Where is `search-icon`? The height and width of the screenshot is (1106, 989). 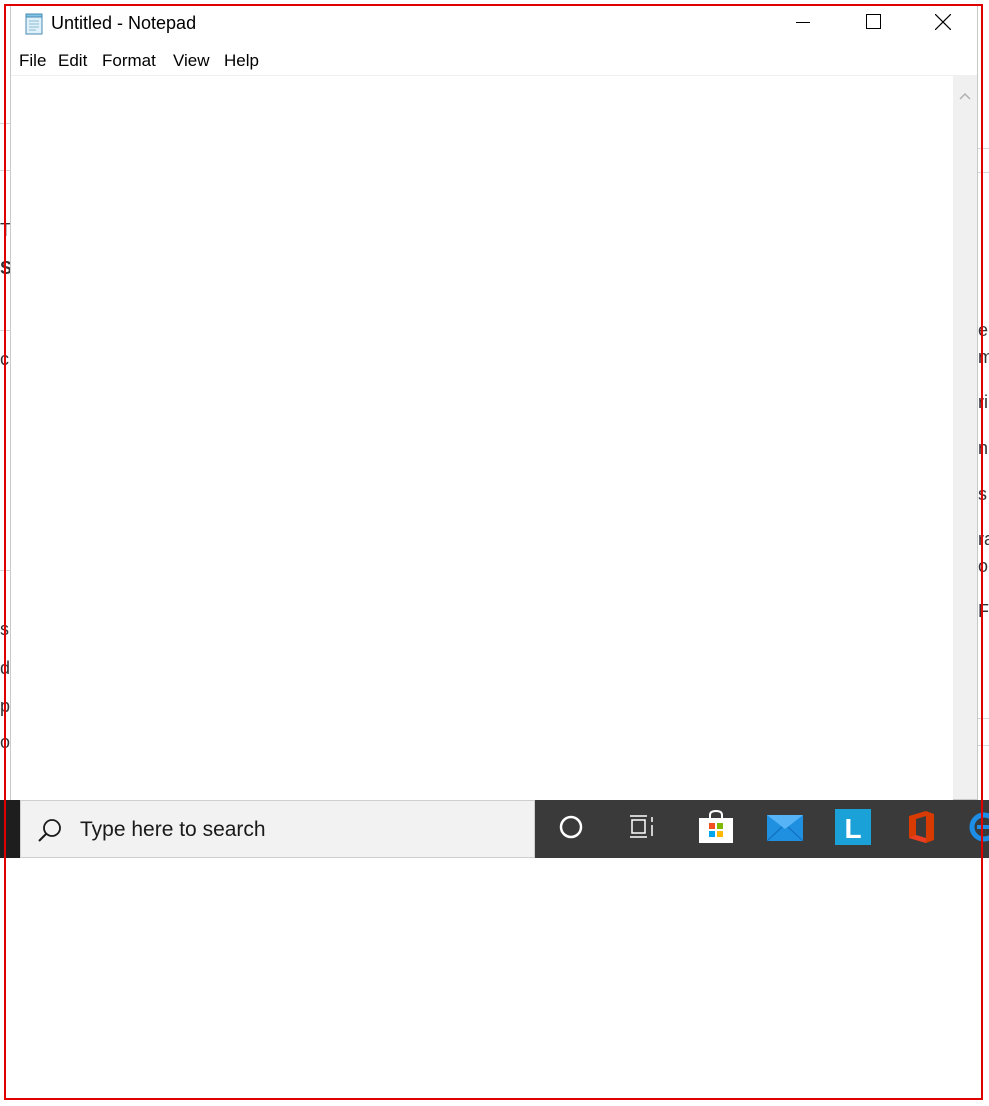
search-icon is located at coordinates (50, 832).